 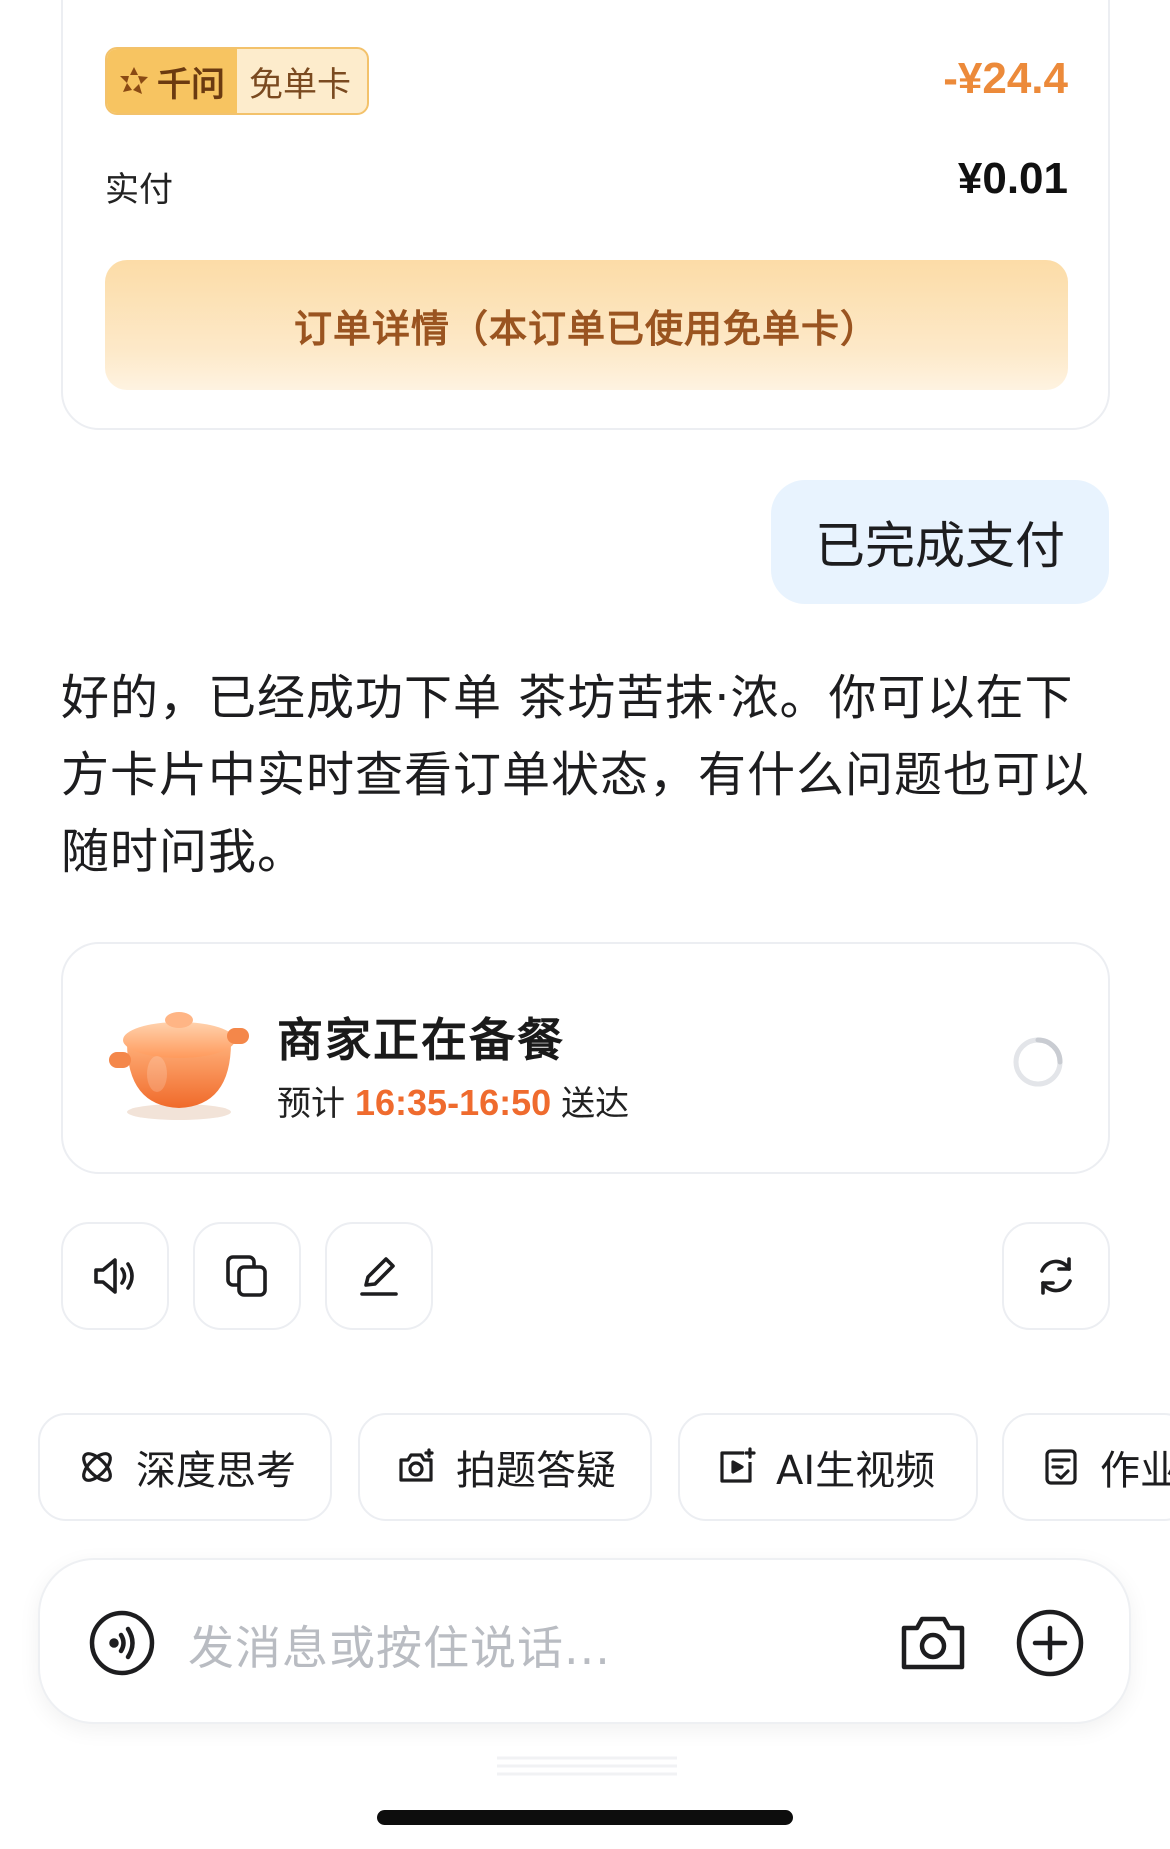 I want to click on coupon-name: 免单卡, so click(x=300, y=84).